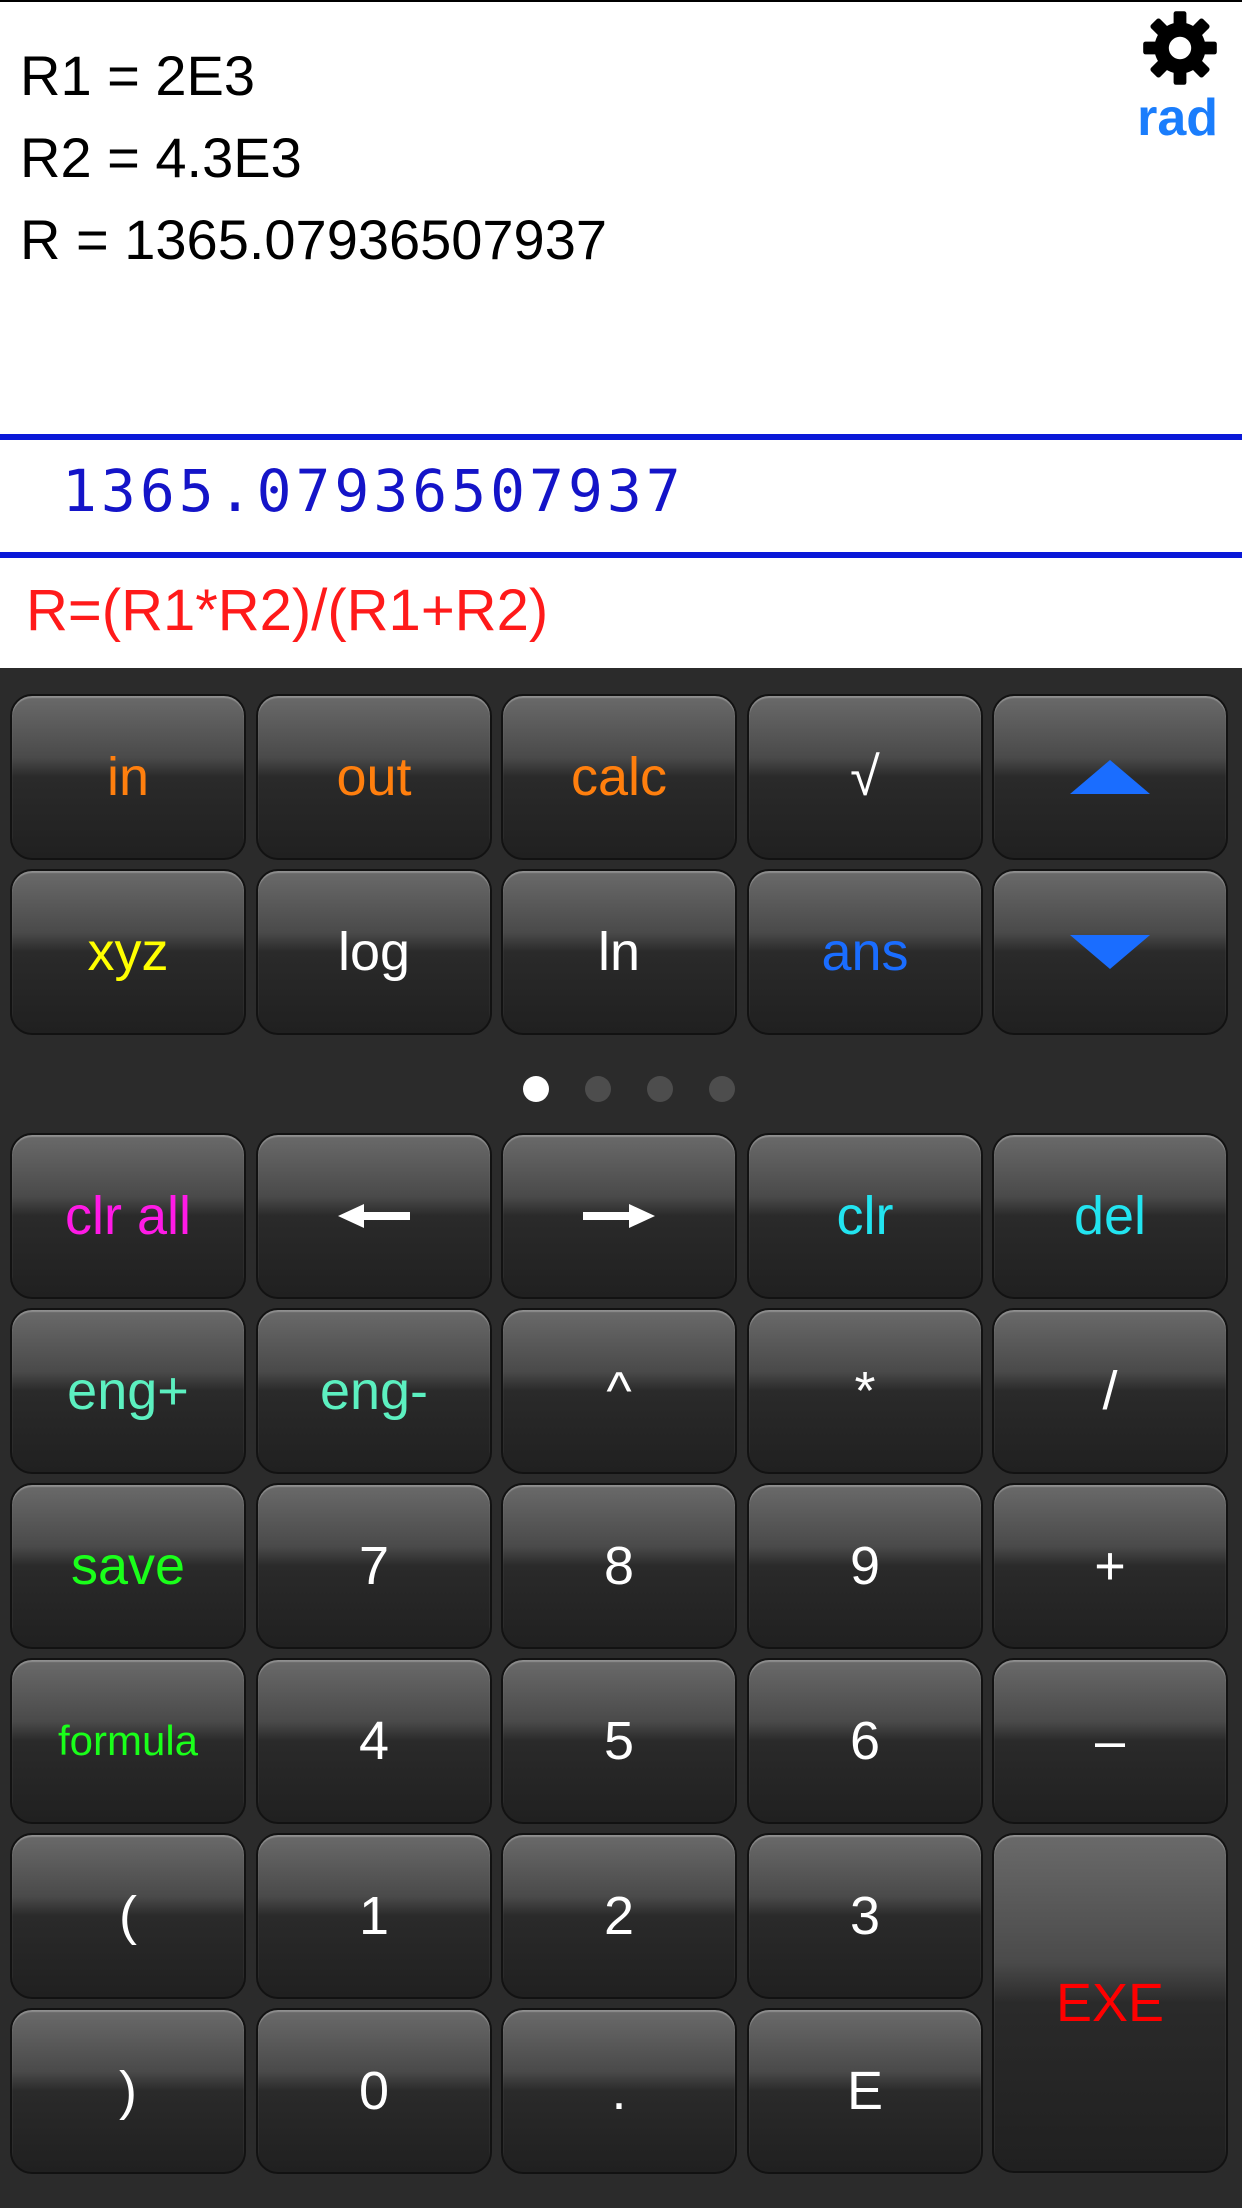 The height and width of the screenshot is (2208, 1242). I want to click on delete-button: del, so click(1110, 1216).